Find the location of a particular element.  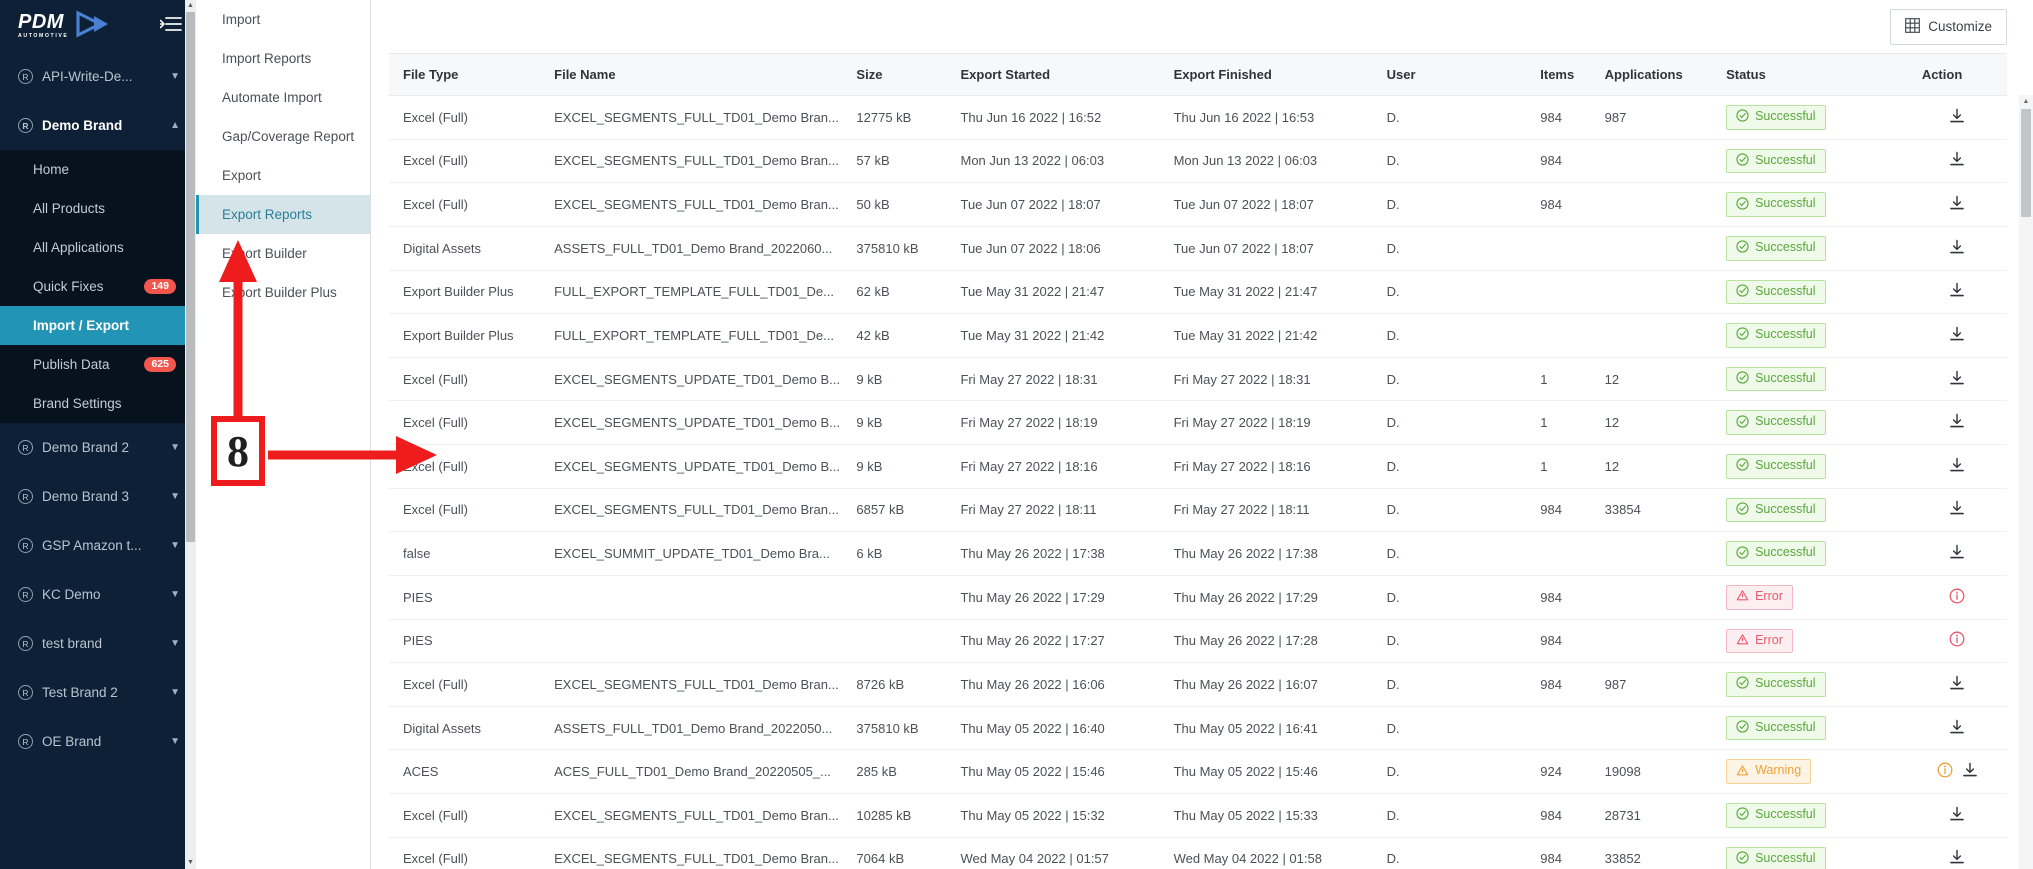

sidebar-item-all-products: All Products is located at coordinates (98, 208).